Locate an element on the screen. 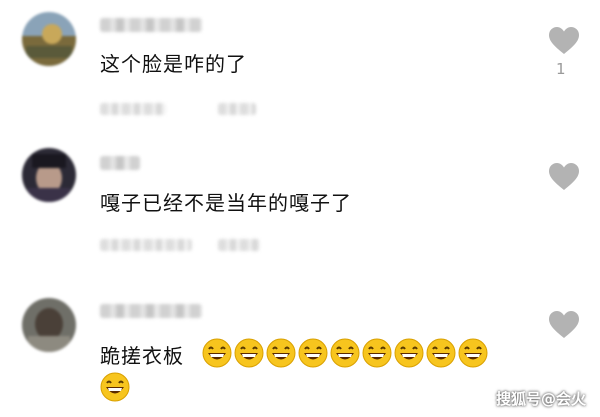 The image size is (600, 417). like-count: 1 is located at coordinates (561, 69).